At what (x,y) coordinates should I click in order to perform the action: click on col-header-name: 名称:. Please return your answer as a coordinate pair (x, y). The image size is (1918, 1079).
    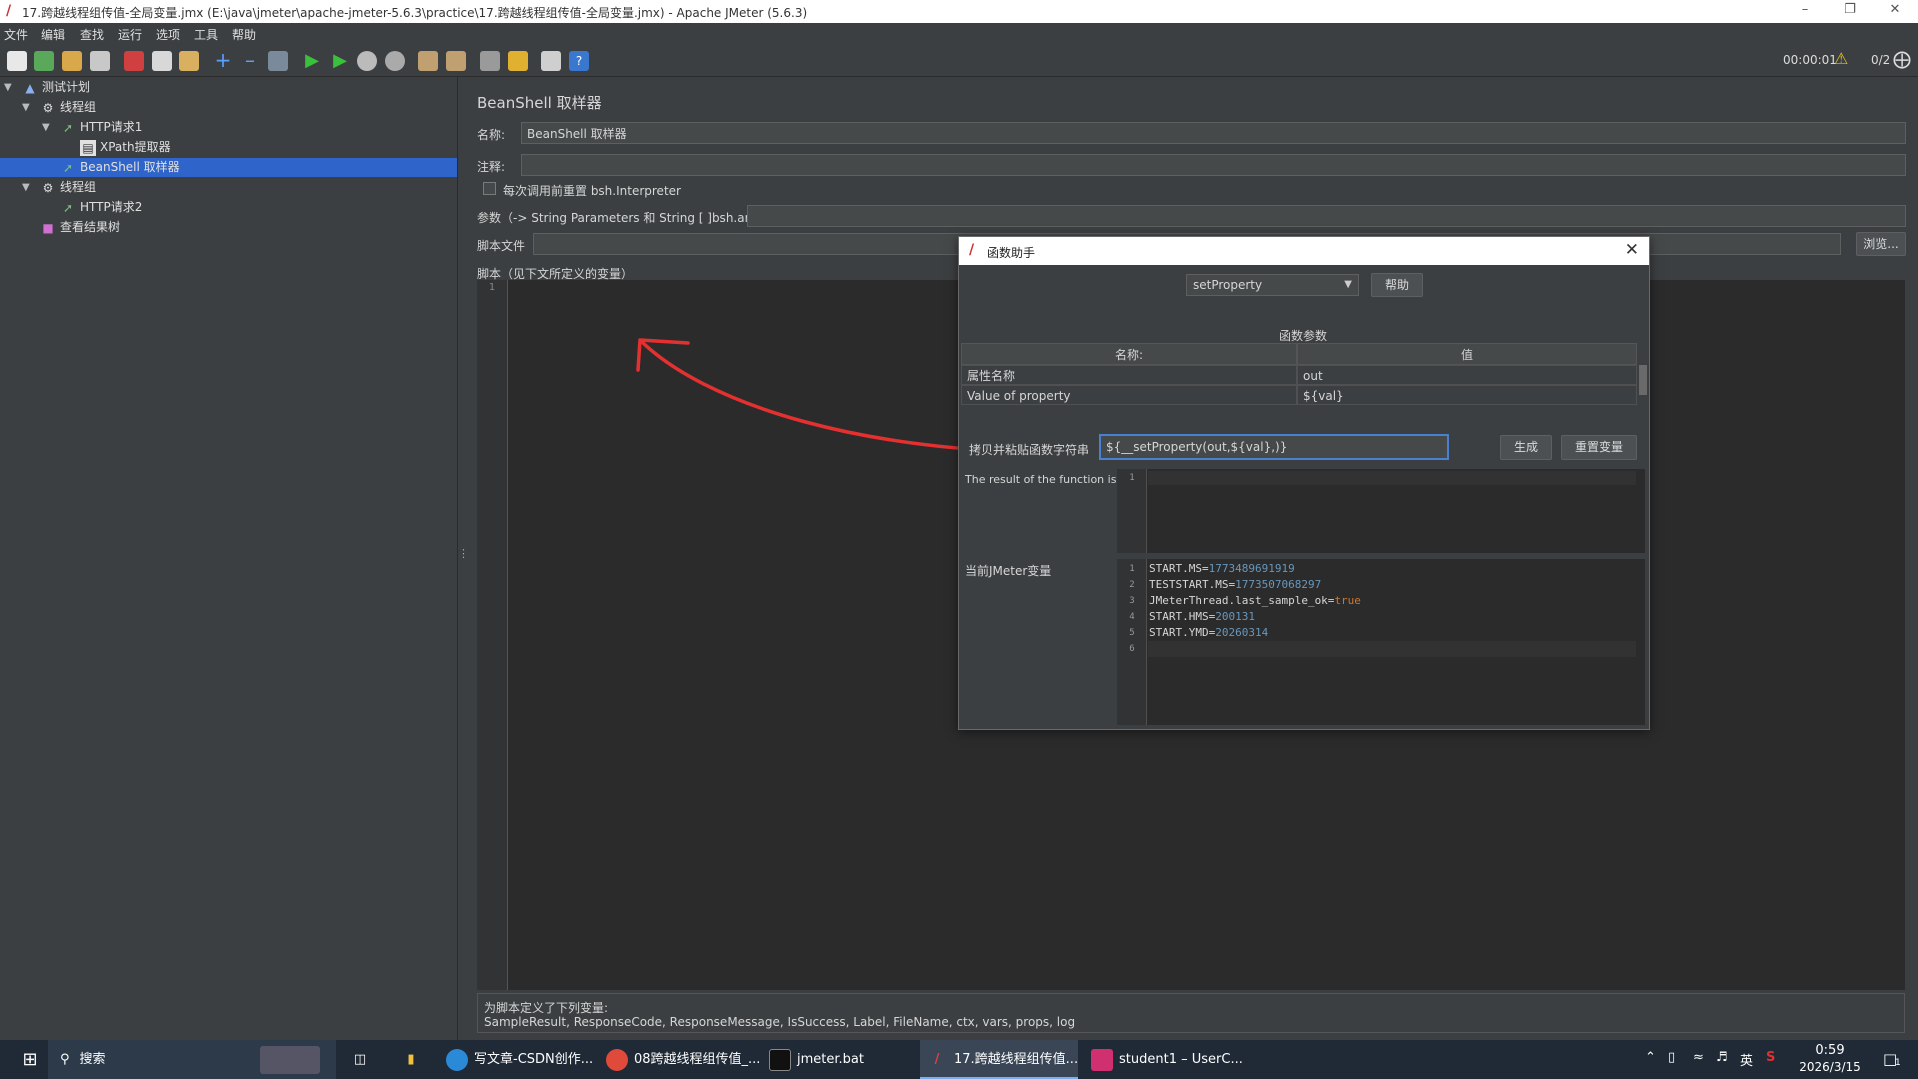
    Looking at the image, I should click on (1129, 354).